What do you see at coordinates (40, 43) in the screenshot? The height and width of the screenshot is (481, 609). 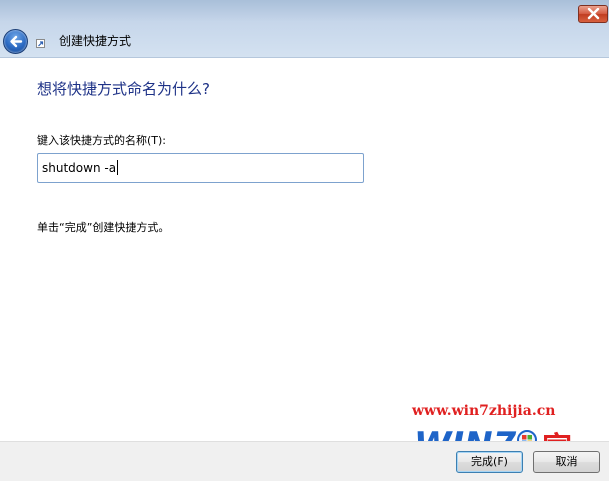 I see `shortcut-wizard-icon` at bounding box center [40, 43].